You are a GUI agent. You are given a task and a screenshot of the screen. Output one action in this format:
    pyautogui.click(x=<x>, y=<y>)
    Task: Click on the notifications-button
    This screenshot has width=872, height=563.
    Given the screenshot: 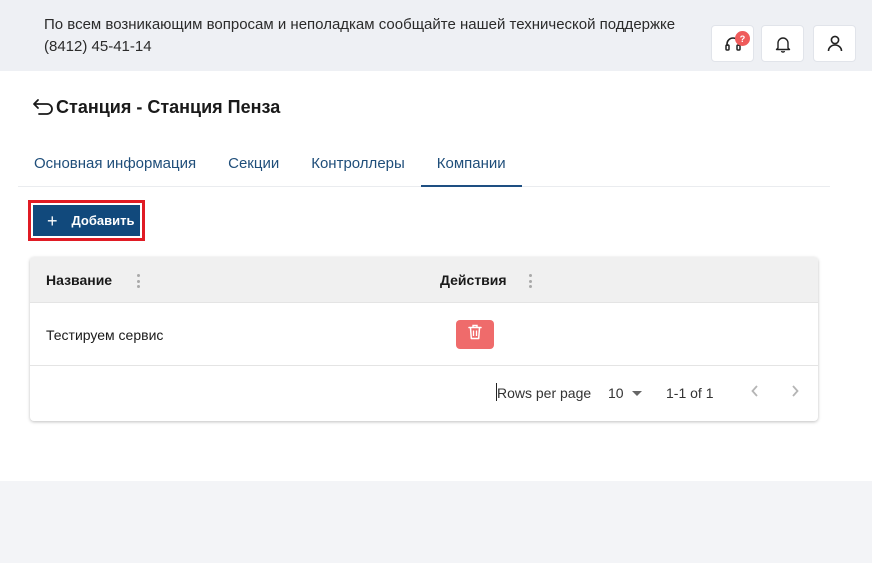 What is the action you would take?
    pyautogui.click(x=782, y=43)
    